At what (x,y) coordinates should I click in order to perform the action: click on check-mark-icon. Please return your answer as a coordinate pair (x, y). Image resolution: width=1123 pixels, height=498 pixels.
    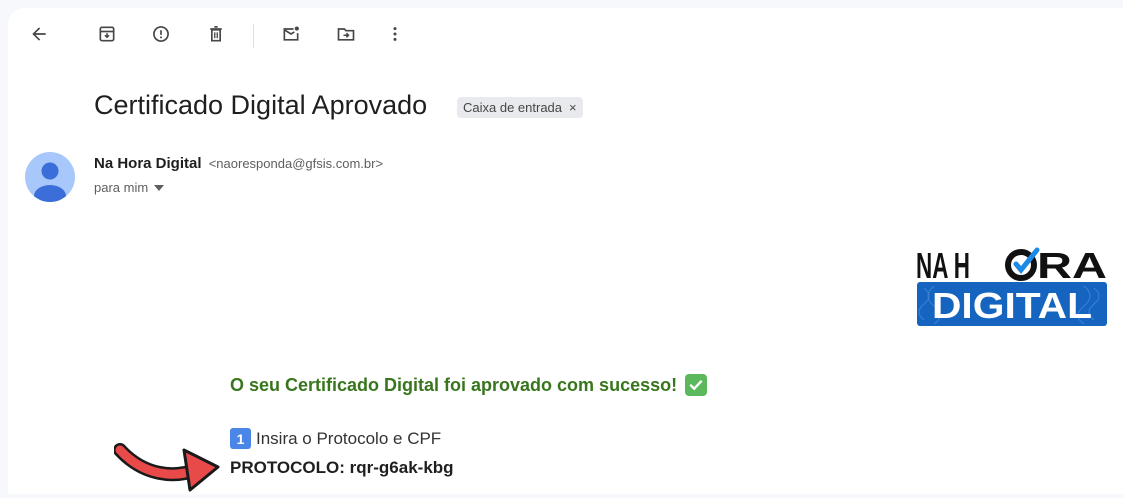
    Looking at the image, I should click on (696, 385).